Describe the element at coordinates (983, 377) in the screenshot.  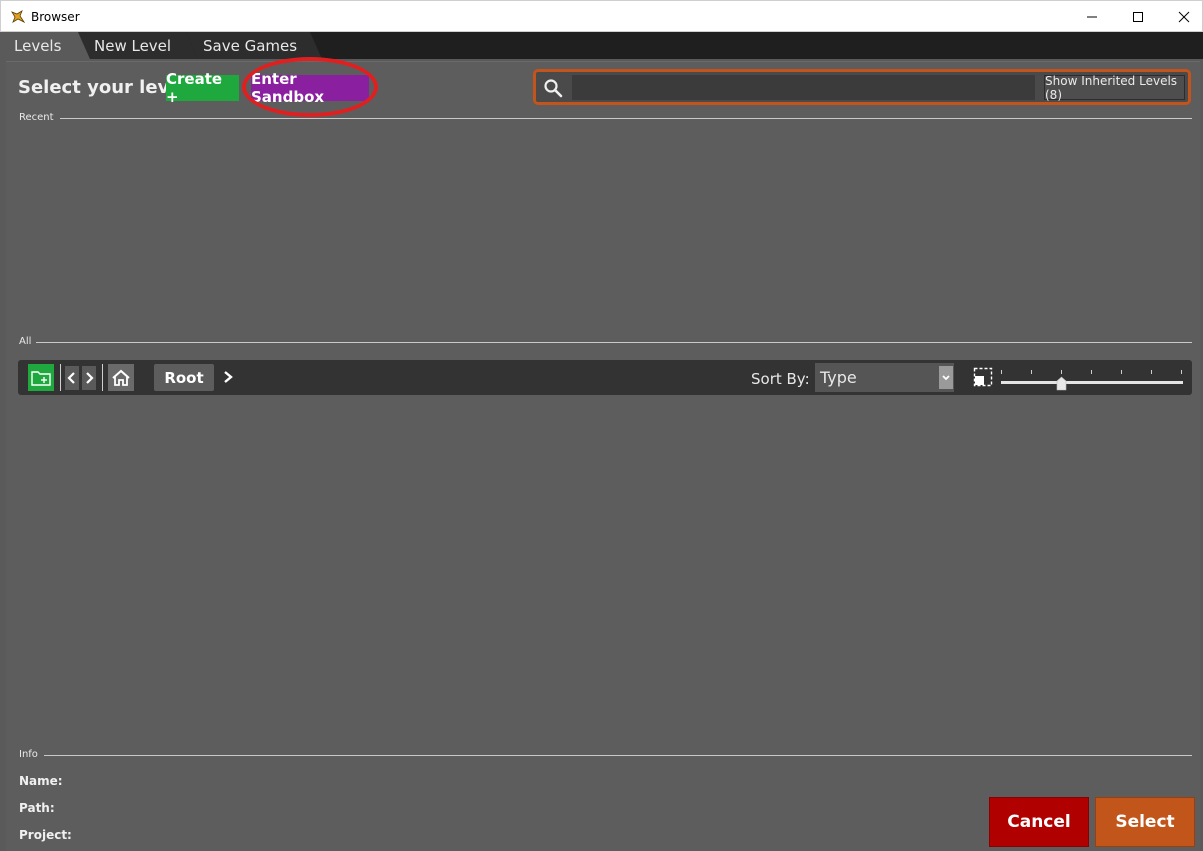
I see `thumbnail-size-icon` at that location.